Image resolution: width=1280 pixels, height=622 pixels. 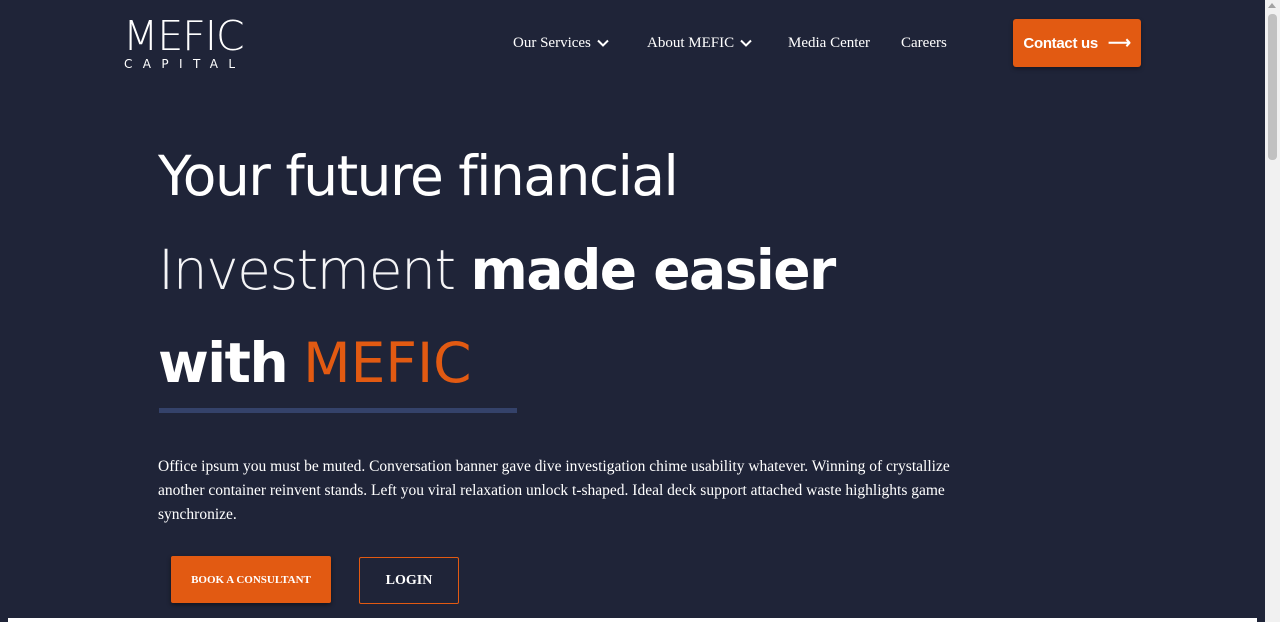 I want to click on contact-us-button: Contact us ⟶, so click(x=1077, y=43).